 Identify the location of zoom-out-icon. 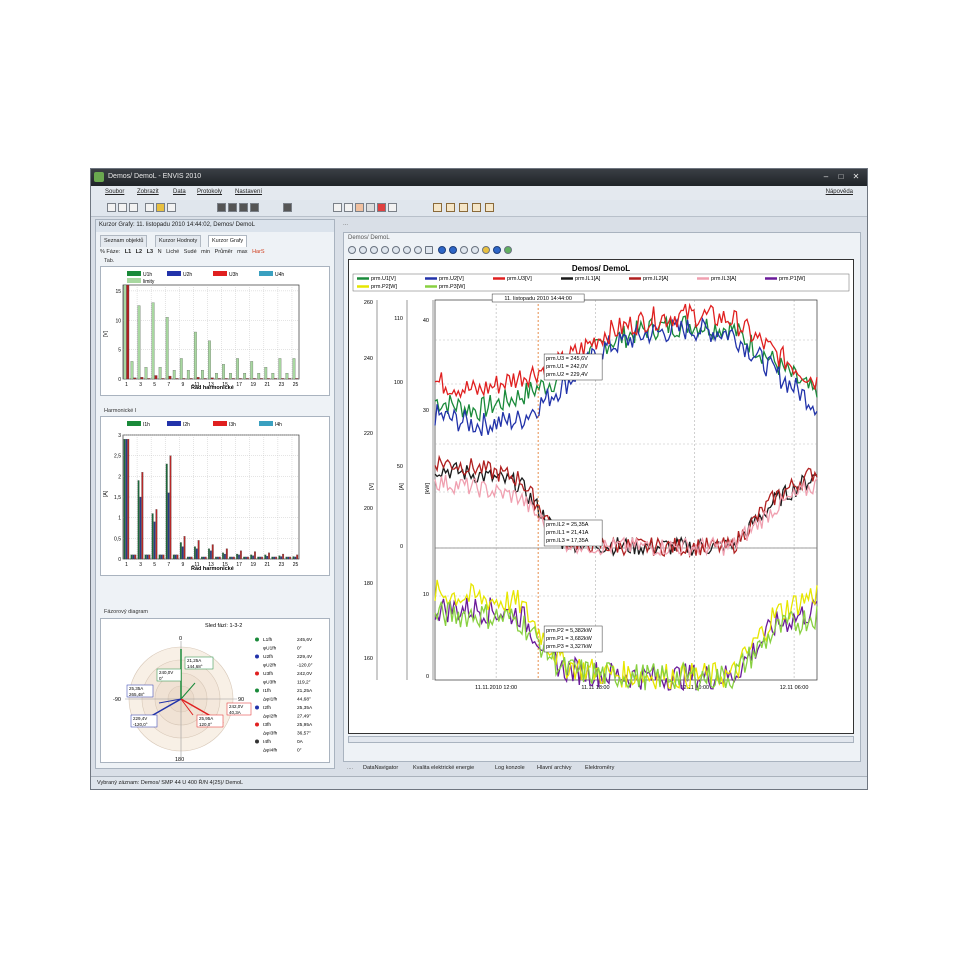
(363, 250).